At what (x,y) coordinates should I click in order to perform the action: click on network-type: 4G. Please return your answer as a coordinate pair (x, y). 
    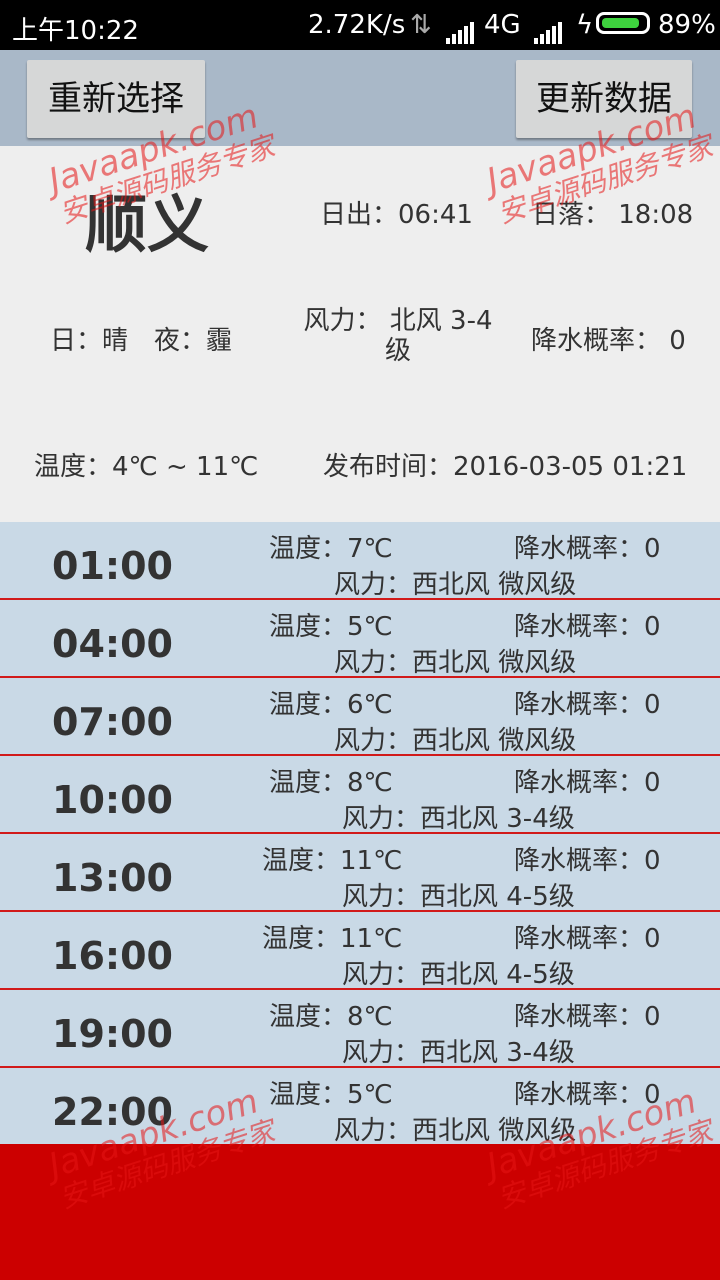
    Looking at the image, I should click on (502, 25).